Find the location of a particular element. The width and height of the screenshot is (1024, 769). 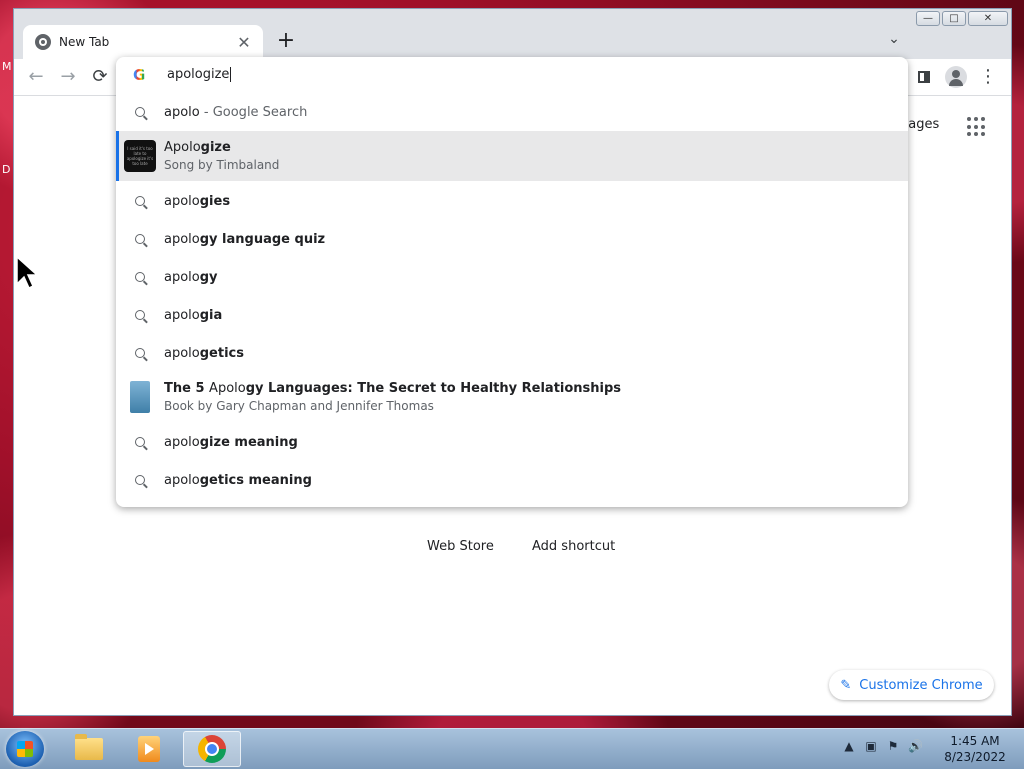

taskbar-chrome is located at coordinates (212, 749).